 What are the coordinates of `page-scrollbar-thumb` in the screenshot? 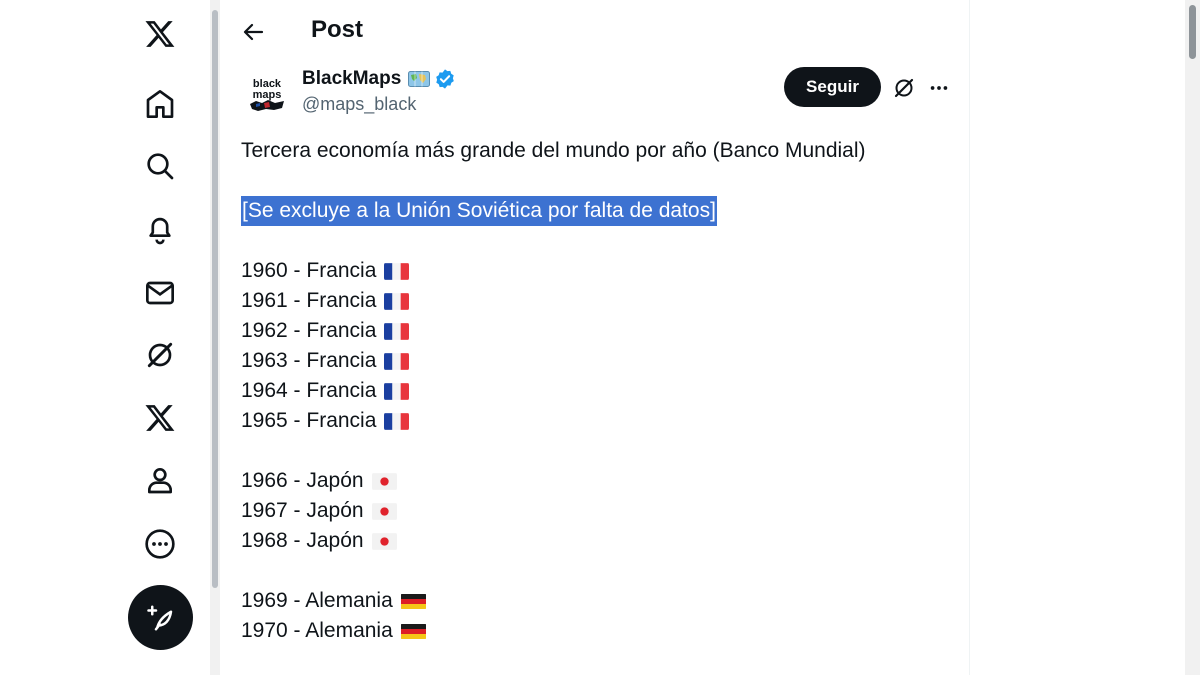 It's located at (1192, 32).